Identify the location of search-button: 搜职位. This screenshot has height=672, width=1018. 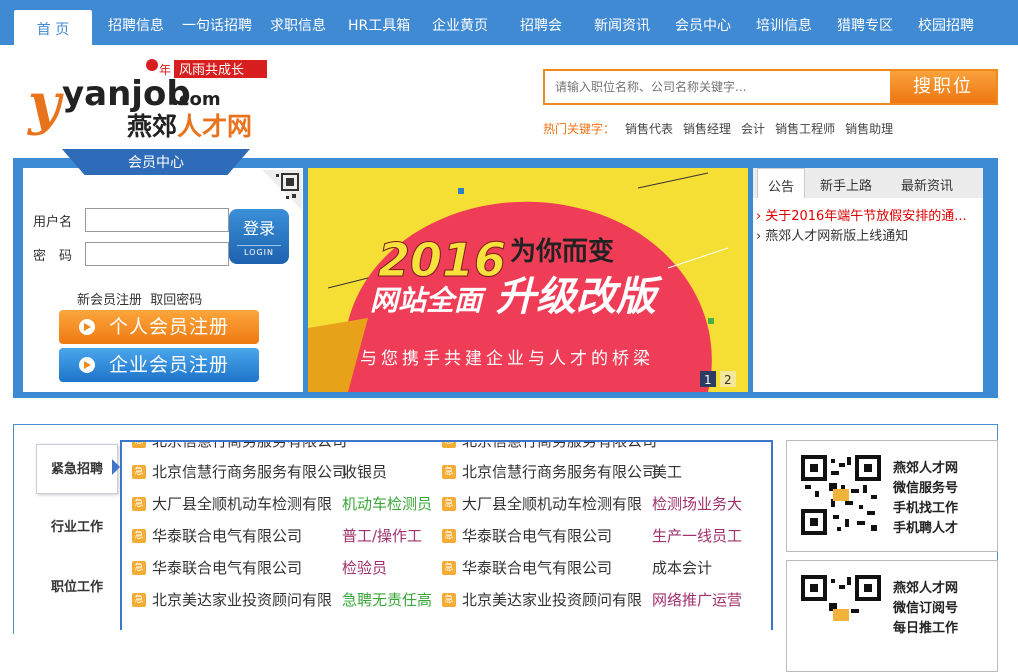
(943, 87).